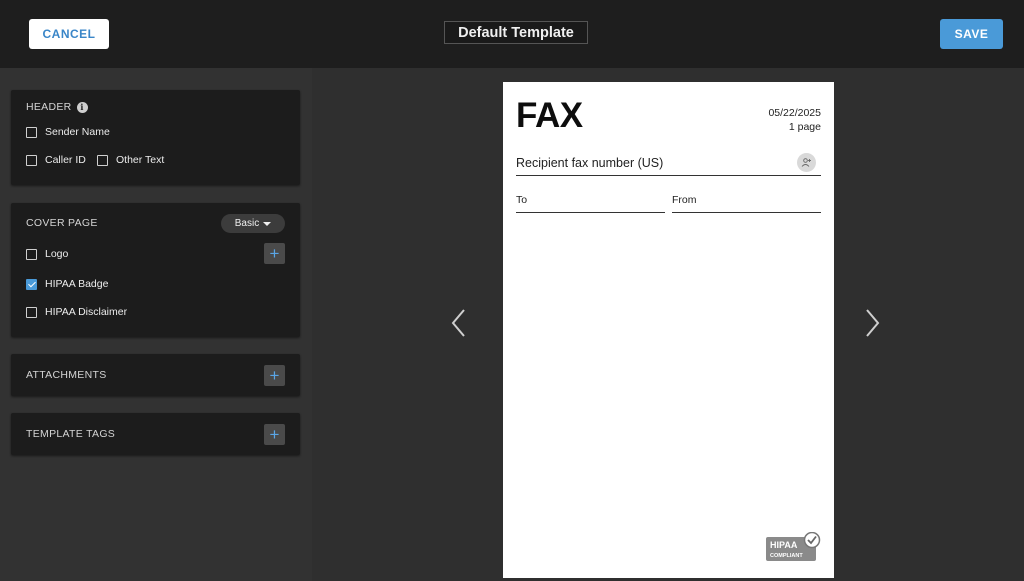 Image resolution: width=1024 pixels, height=581 pixels. What do you see at coordinates (31, 284) in the screenshot?
I see `hipaa-badge-checkbox` at bounding box center [31, 284].